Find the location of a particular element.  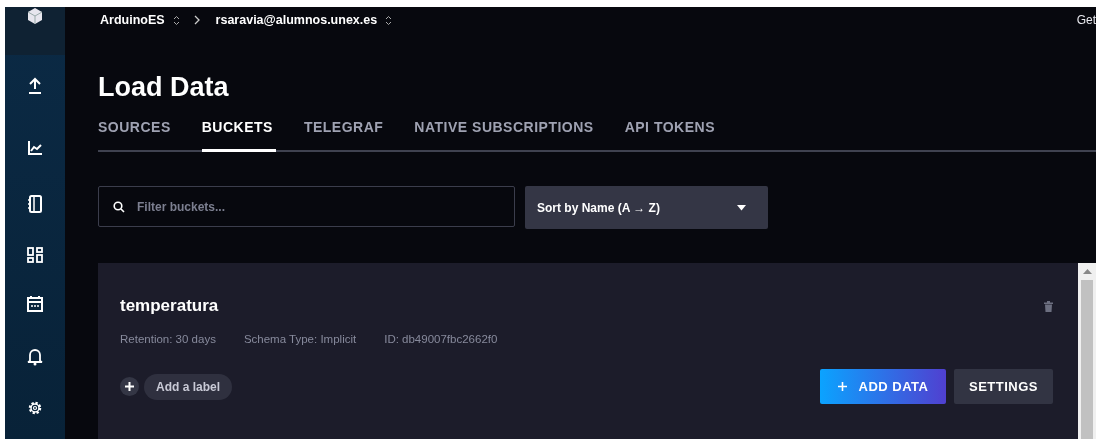

bucket-name: temperatura is located at coordinates (169, 306).